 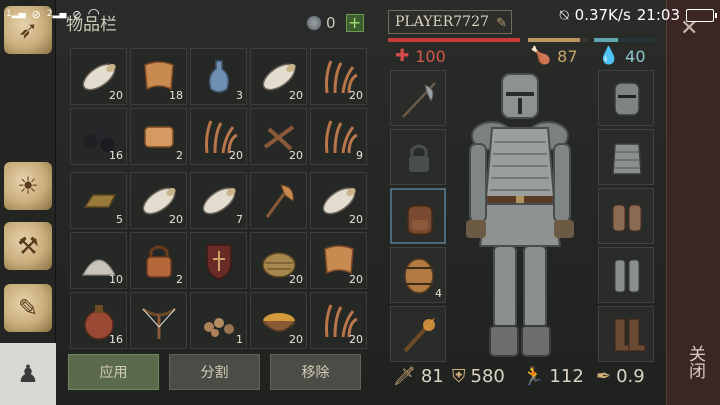 I want to click on great-helm-icon, so click(x=627, y=99).